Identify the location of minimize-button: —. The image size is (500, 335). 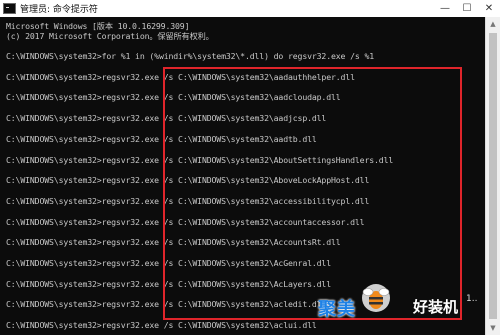
(445, 8).